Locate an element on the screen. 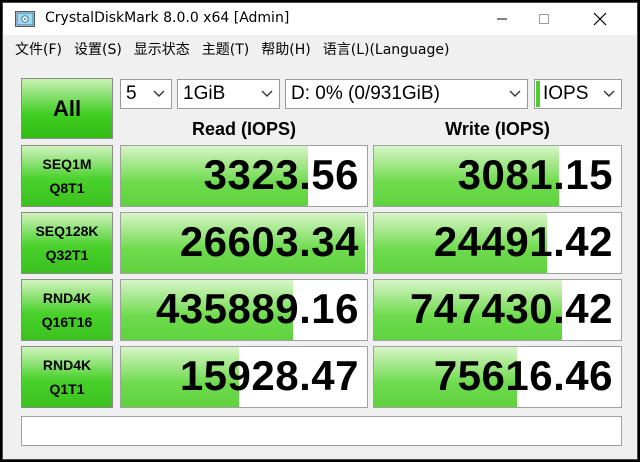 Image resolution: width=640 pixels, height=462 pixels. run-all-button: All is located at coordinates (67, 108).